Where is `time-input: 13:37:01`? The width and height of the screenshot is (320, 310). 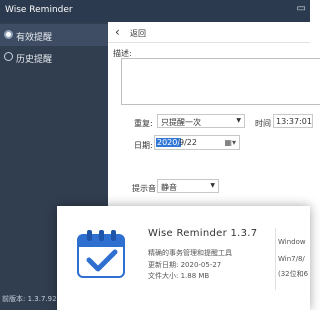
time-input: 13:37:01 is located at coordinates (293, 121).